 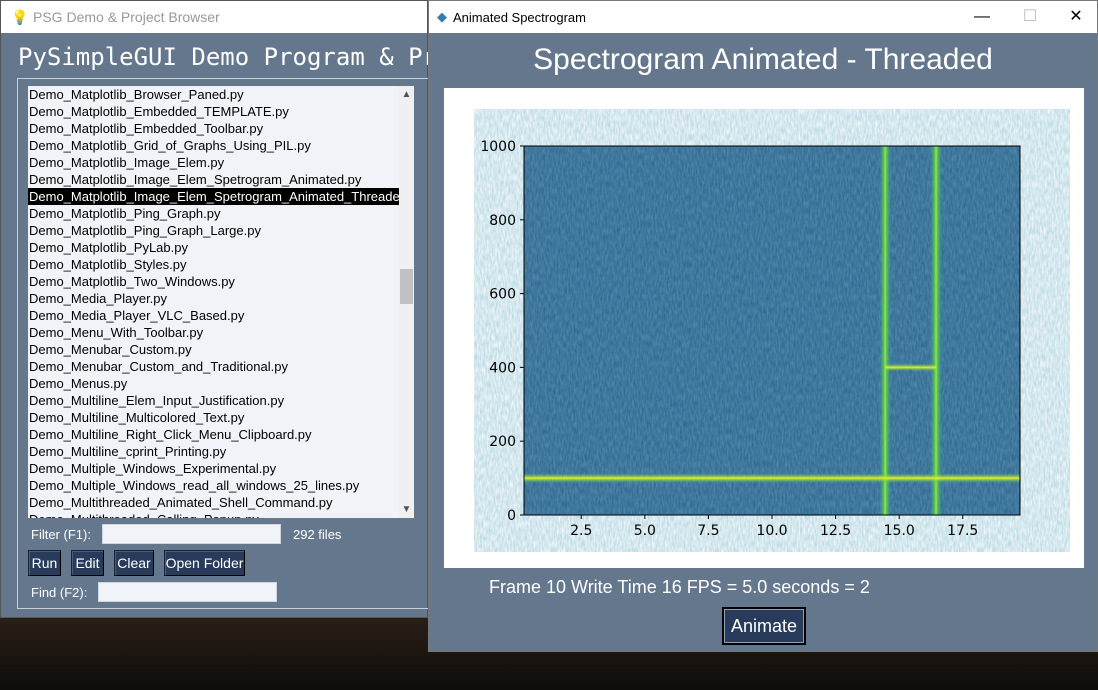 What do you see at coordinates (59, 592) in the screenshot?
I see `find-label: Find (F2):` at bounding box center [59, 592].